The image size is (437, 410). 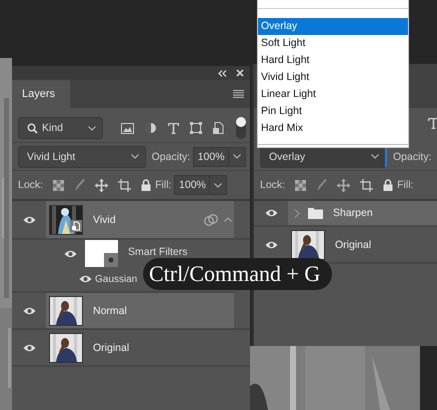 What do you see at coordinates (333, 60) in the screenshot?
I see `menu-item: Hard Light` at bounding box center [333, 60].